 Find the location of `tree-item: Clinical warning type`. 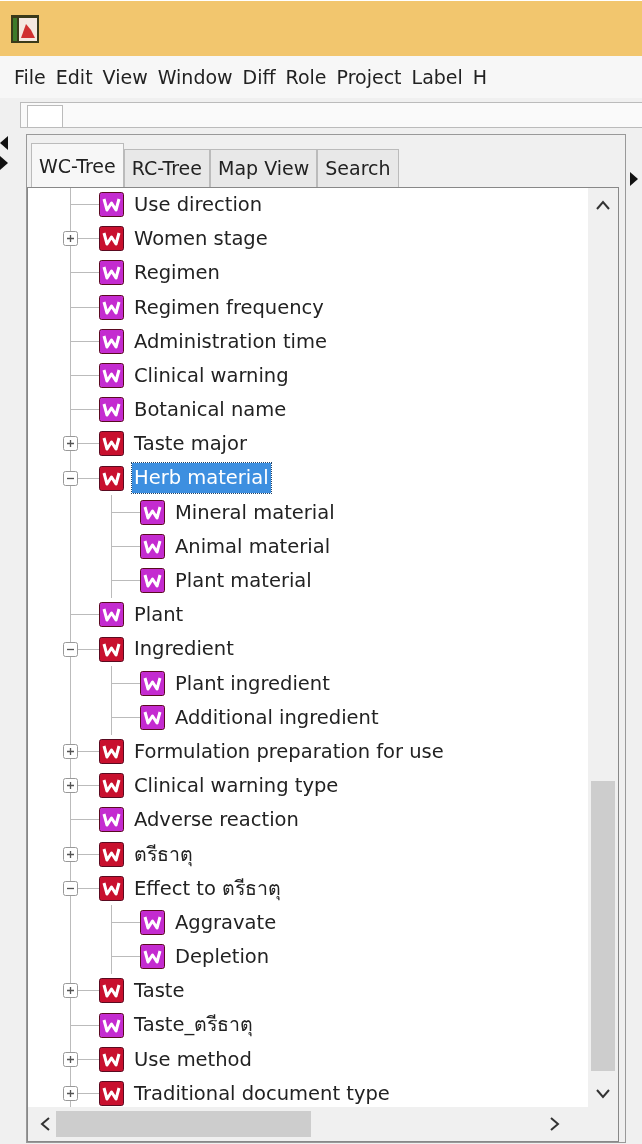

tree-item: Clinical warning type is located at coordinates (236, 786).